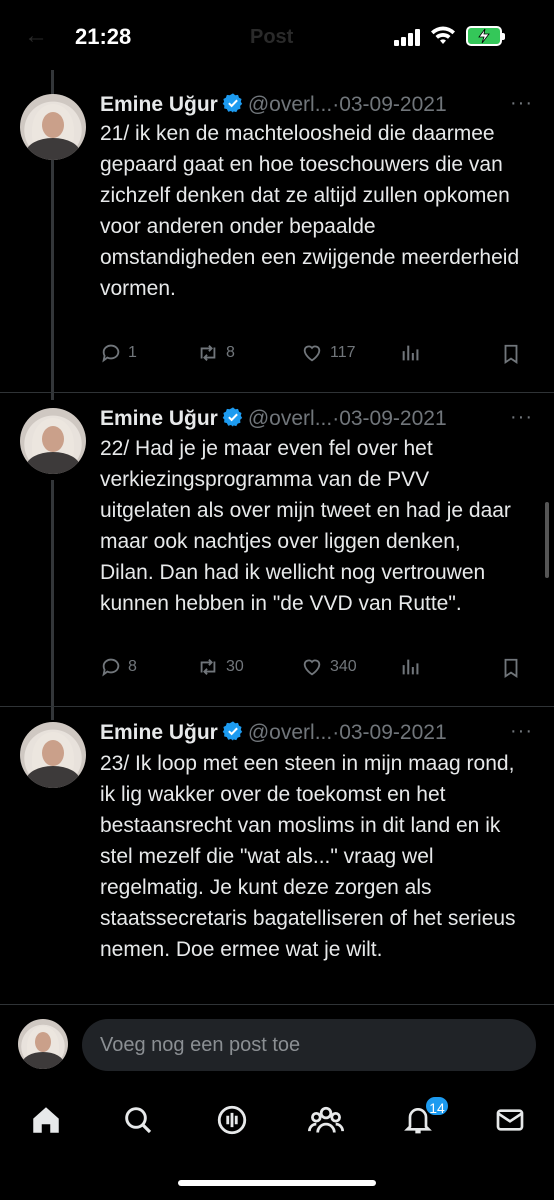  I want to click on repost-button: 8, so click(215, 353).